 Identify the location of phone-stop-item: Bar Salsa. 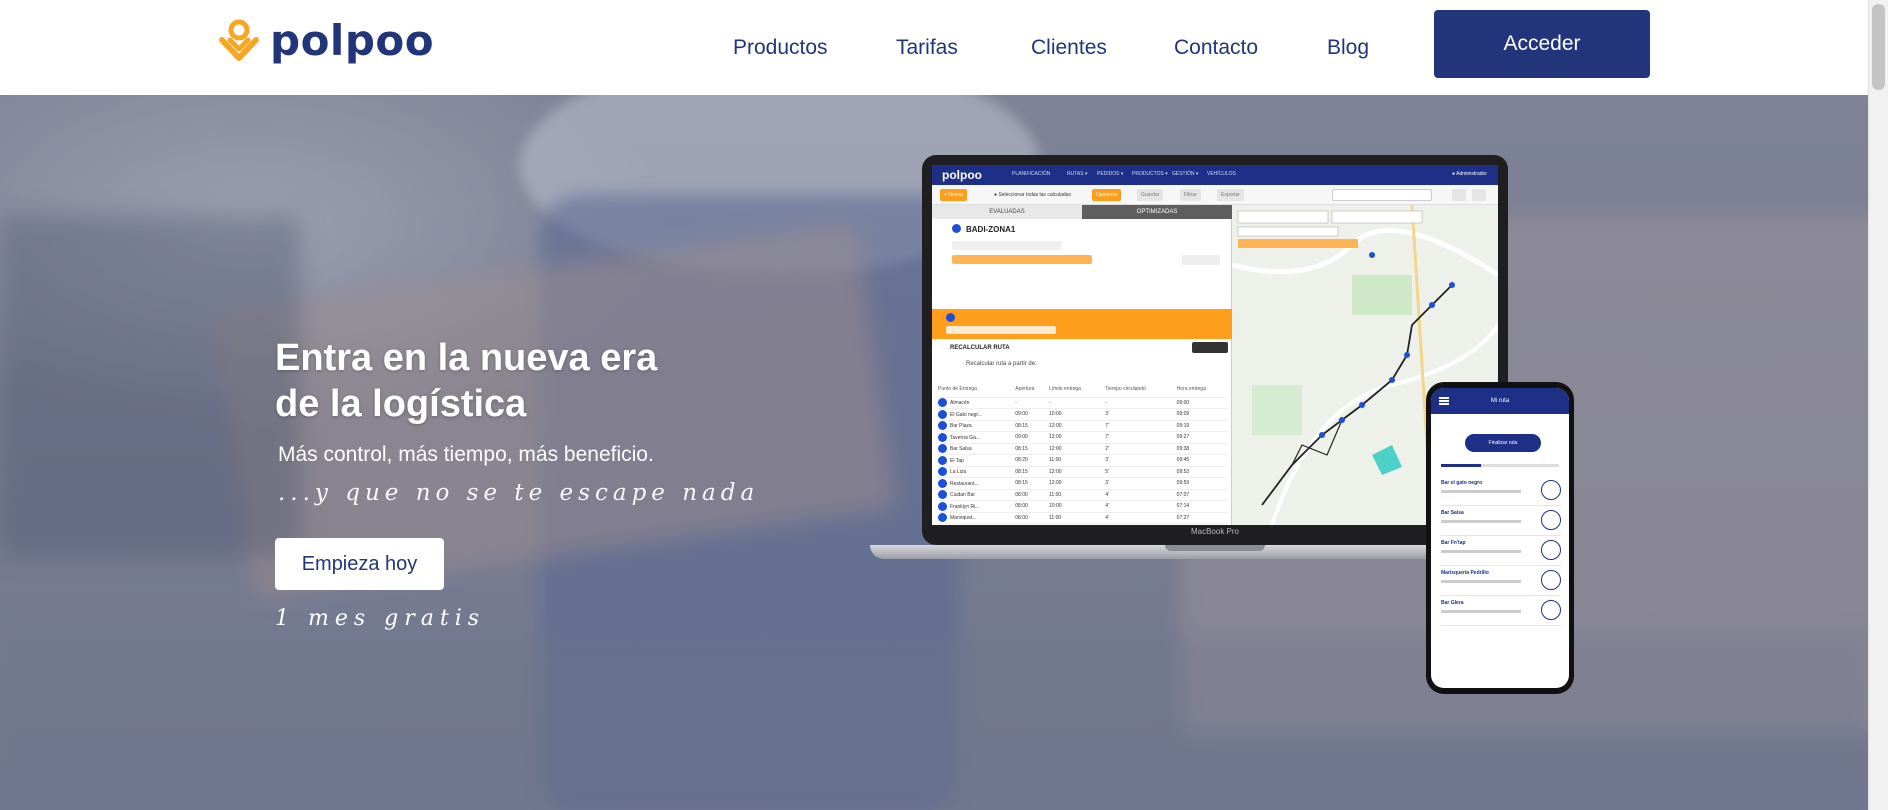
(1501, 522).